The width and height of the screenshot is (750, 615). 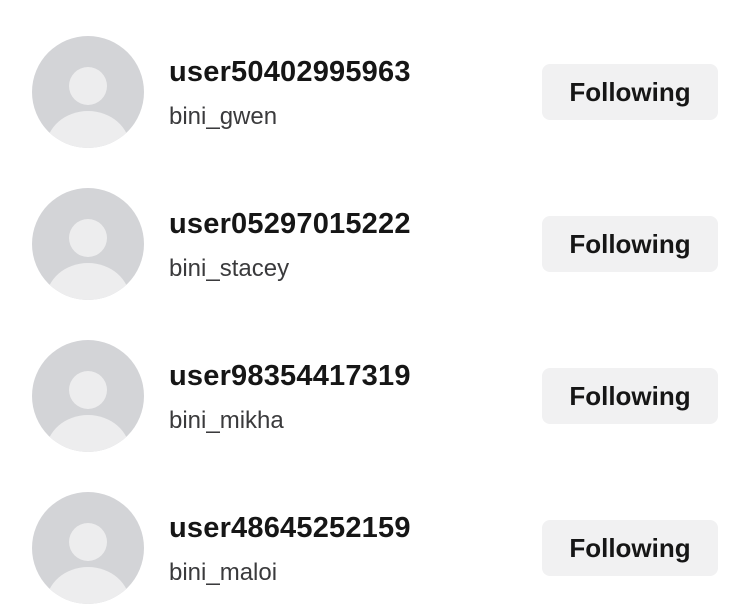 I want to click on display-name: bini_gwen, so click(x=223, y=116).